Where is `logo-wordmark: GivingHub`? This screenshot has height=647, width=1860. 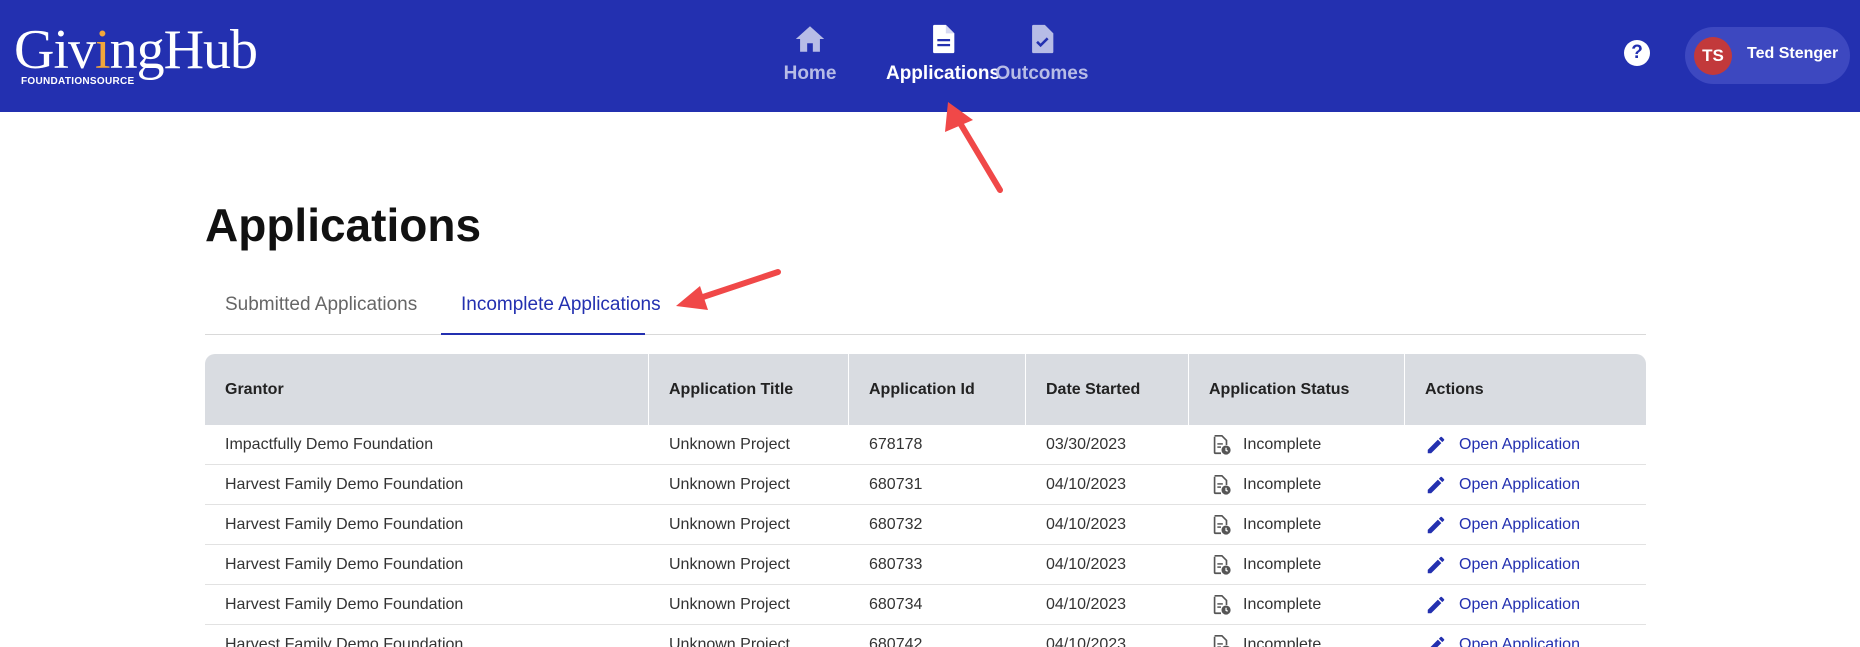 logo-wordmark: GivingHub is located at coordinates (136, 50).